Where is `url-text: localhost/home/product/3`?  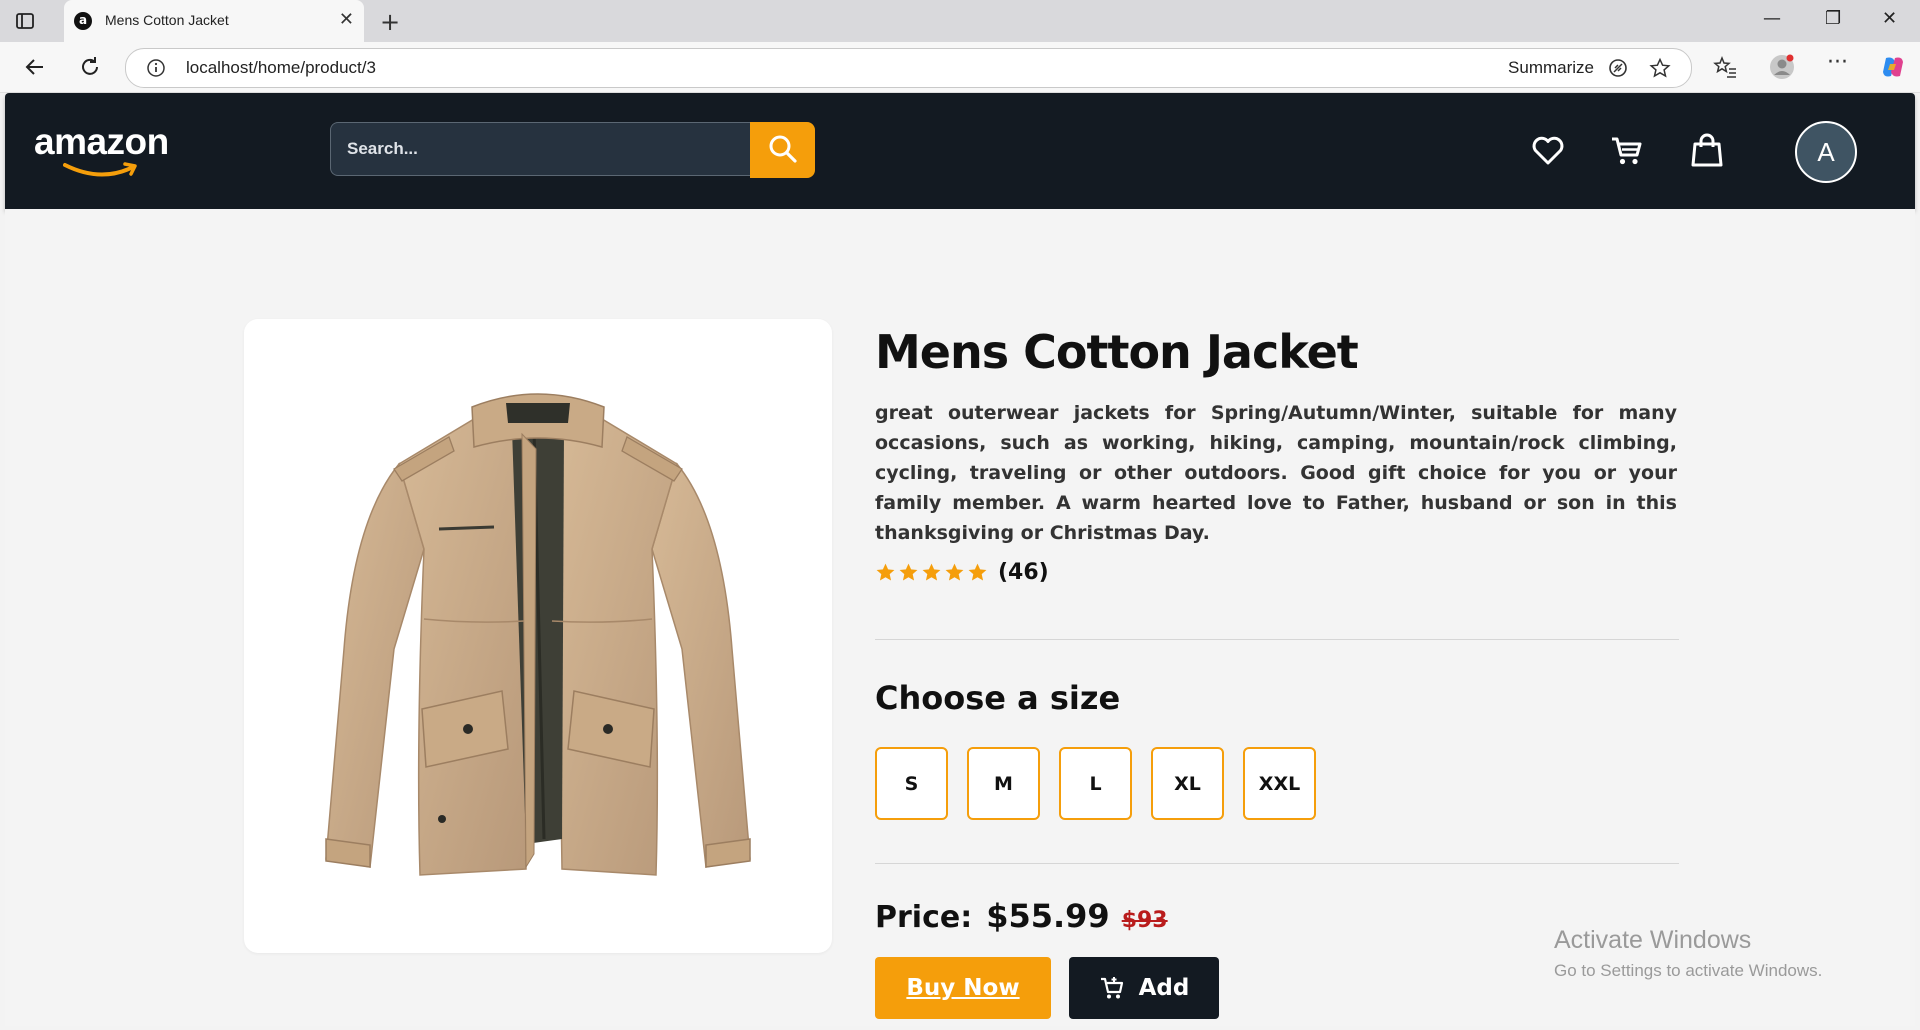 url-text: localhost/home/product/3 is located at coordinates (281, 68).